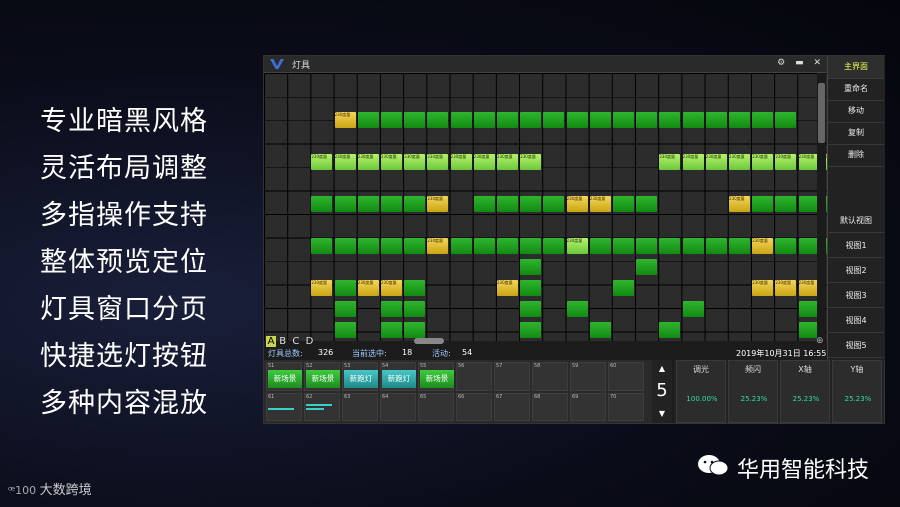 The image size is (900, 507). I want to click on tab-c: C, so click(297, 341).